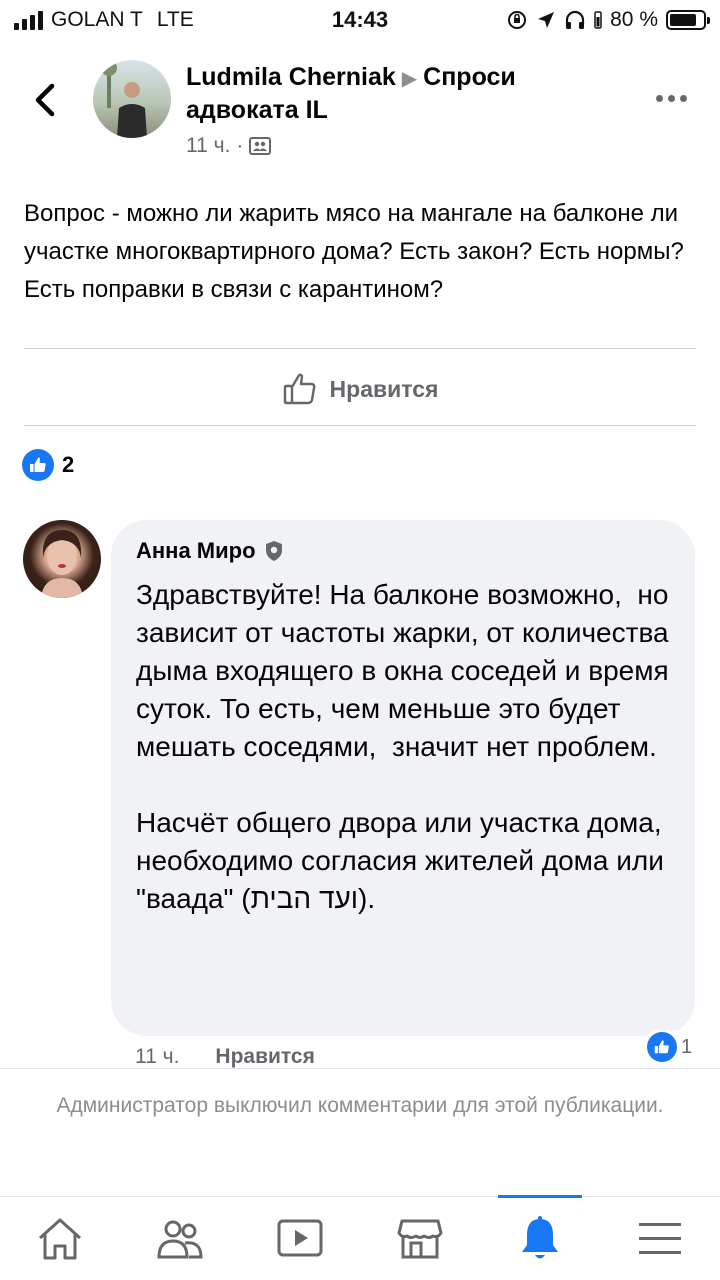 This screenshot has height=1280, width=720. I want to click on battery-icon, so click(688, 20).